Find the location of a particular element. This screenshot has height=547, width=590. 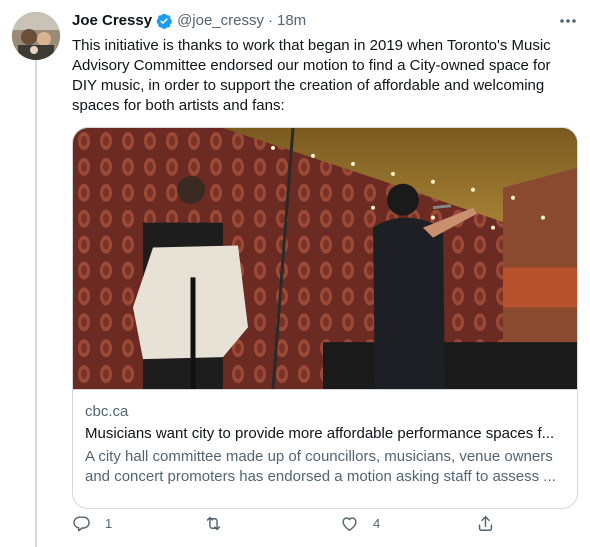

retweet-button is located at coordinates (220, 523).